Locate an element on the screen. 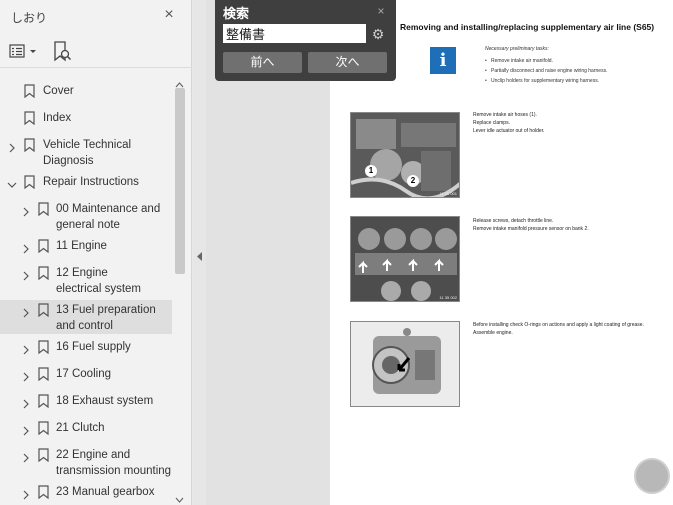  figure-code: 11 35 001 is located at coordinates (448, 193).